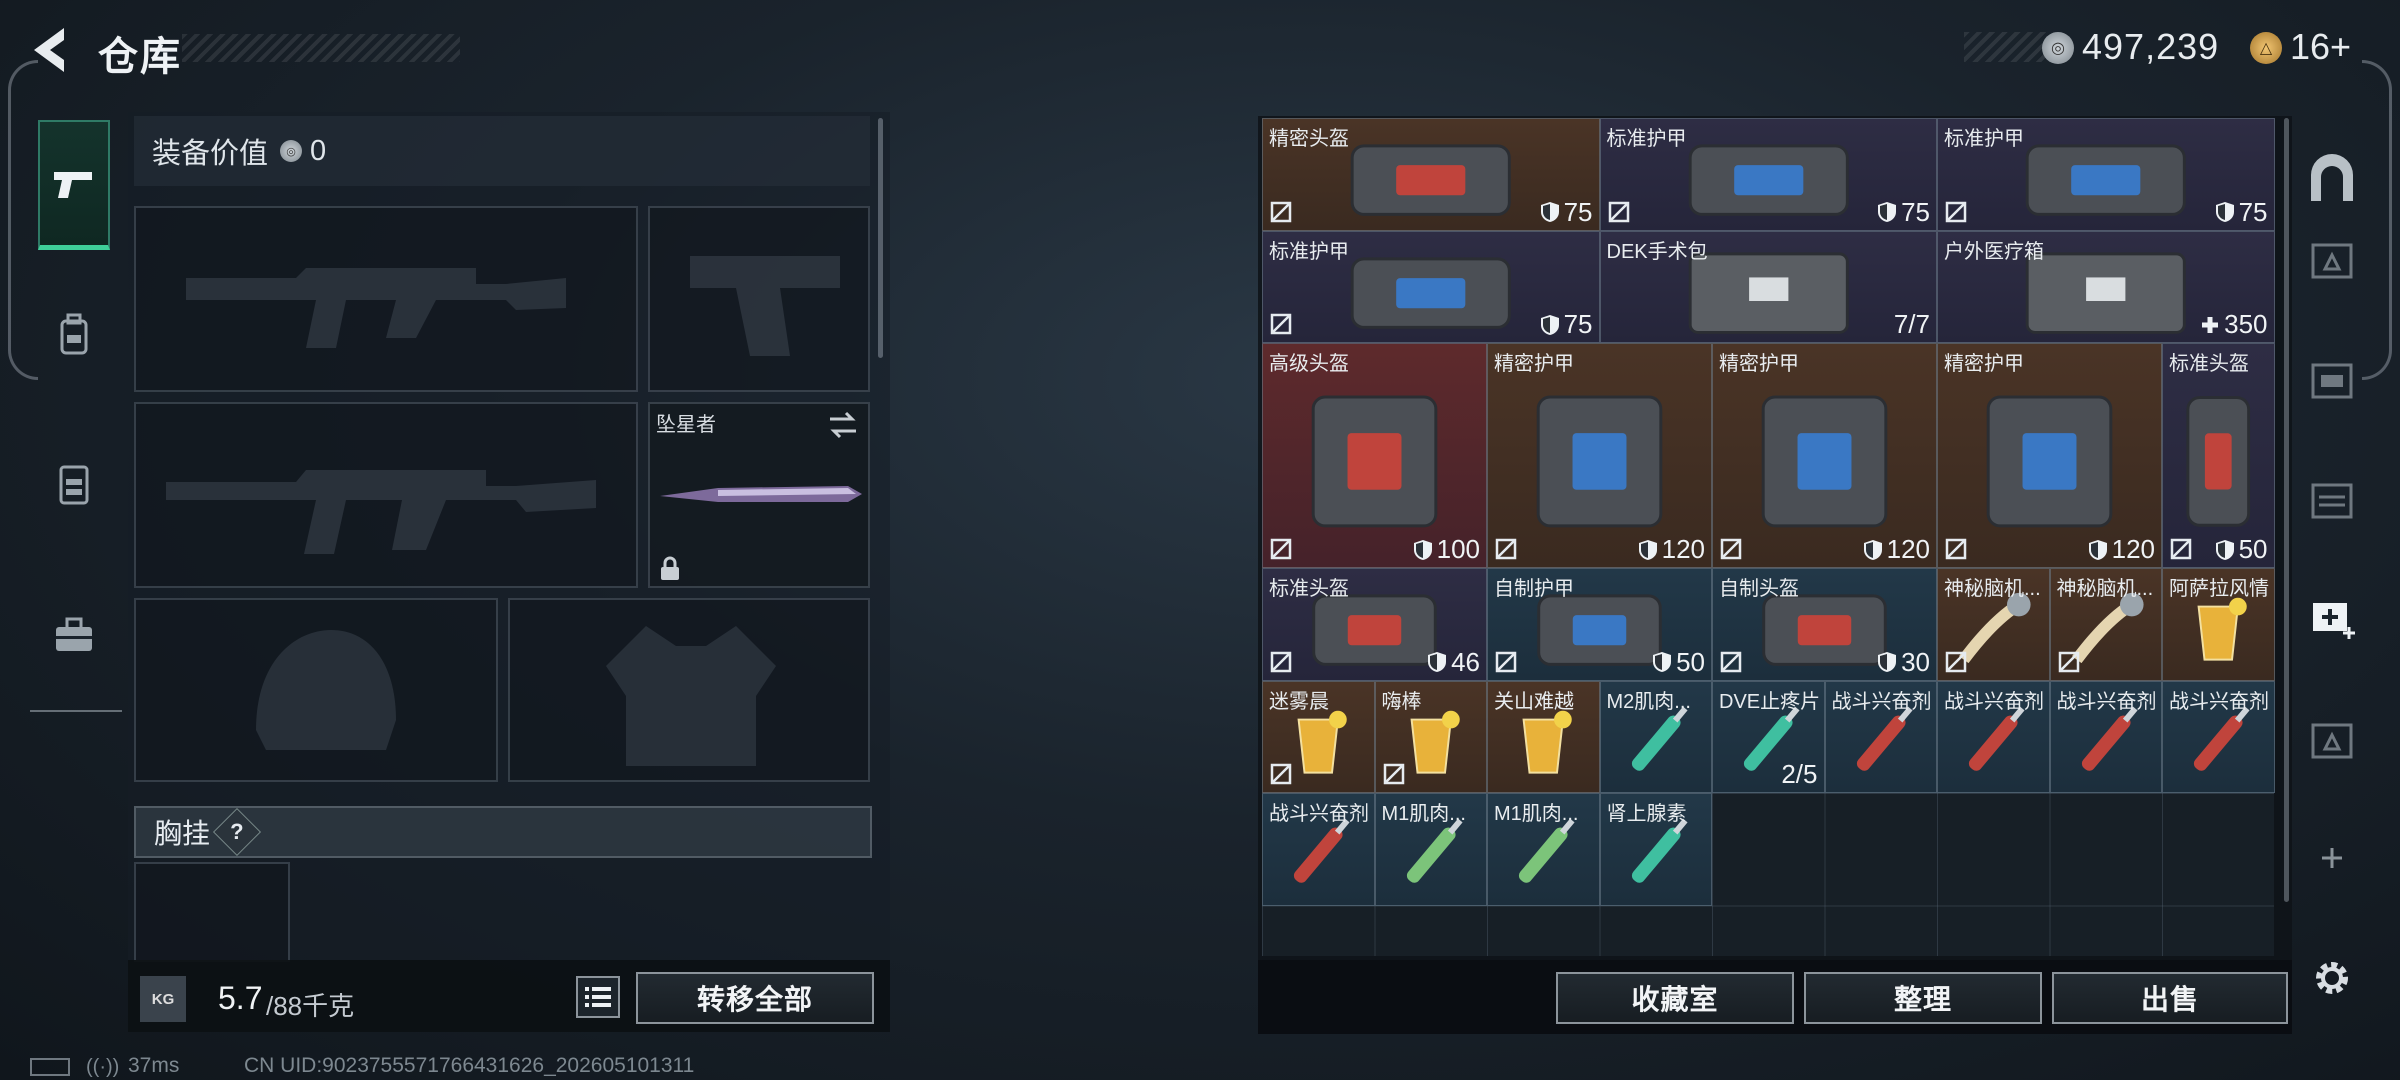 This screenshot has height=1080, width=2400. I want to click on swap-icon, so click(843, 425).